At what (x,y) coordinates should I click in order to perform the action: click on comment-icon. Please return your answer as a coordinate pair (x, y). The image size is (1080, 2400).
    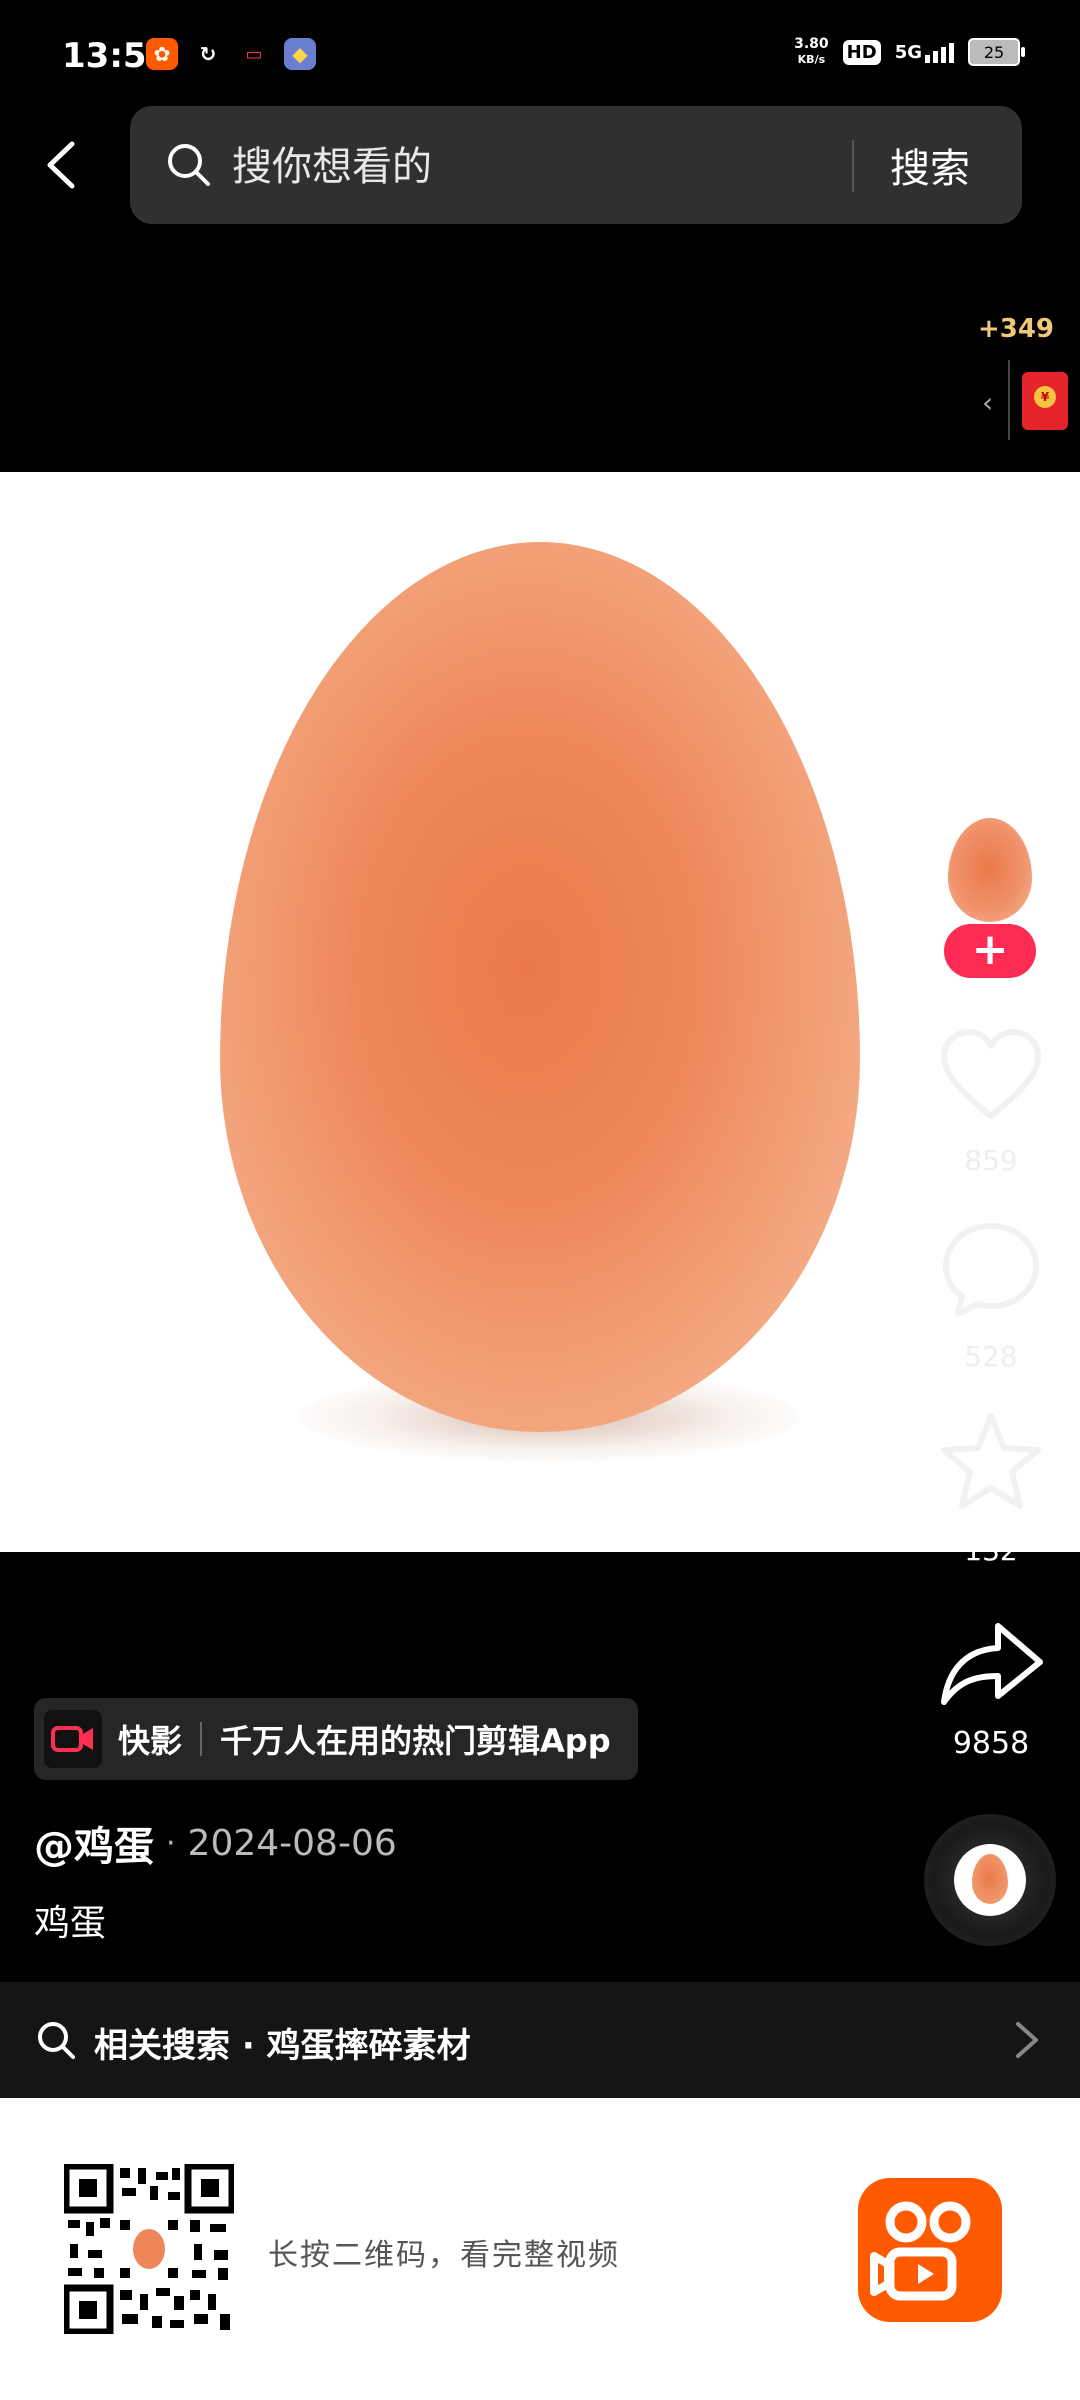
    Looking at the image, I should click on (991, 1271).